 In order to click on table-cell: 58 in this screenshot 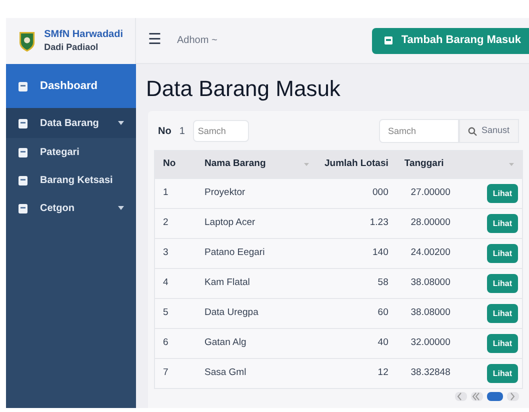, I will do `click(383, 282)`.